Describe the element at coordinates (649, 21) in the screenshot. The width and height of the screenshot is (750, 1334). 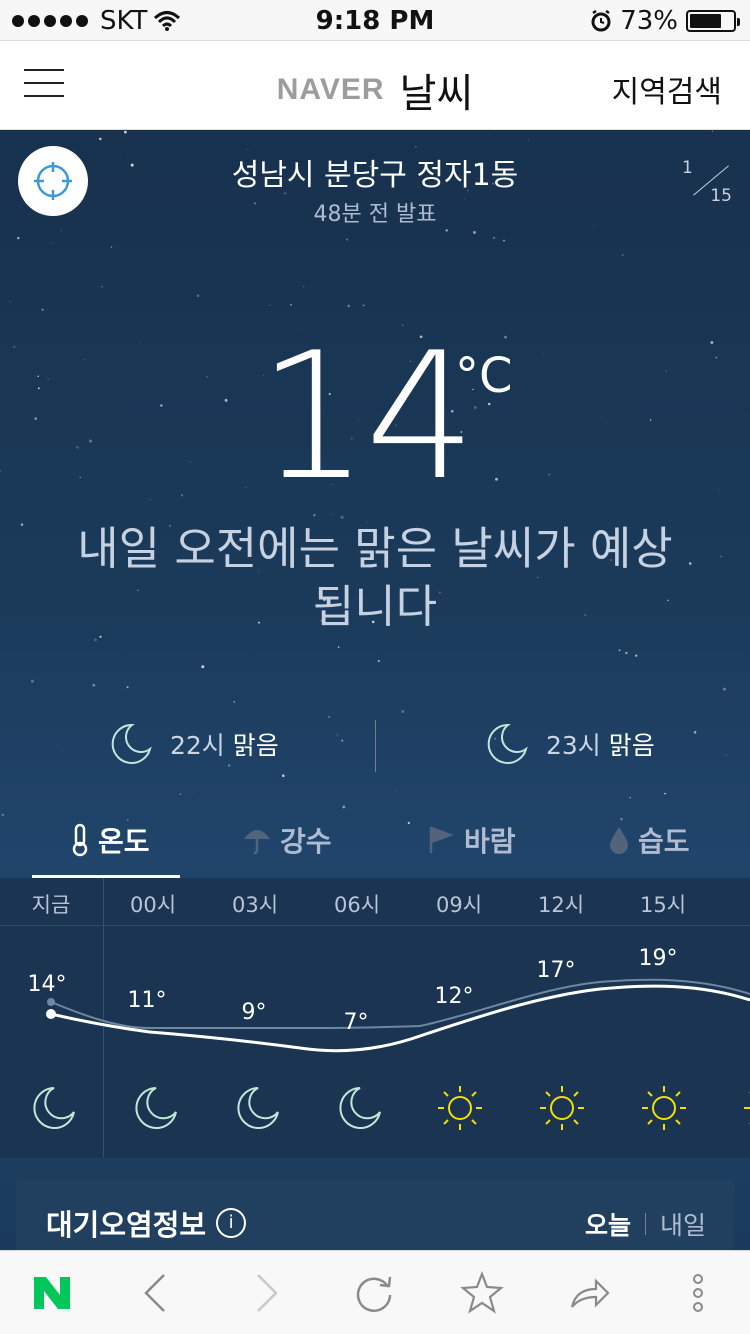
I see `battery-percent: 73%` at that location.